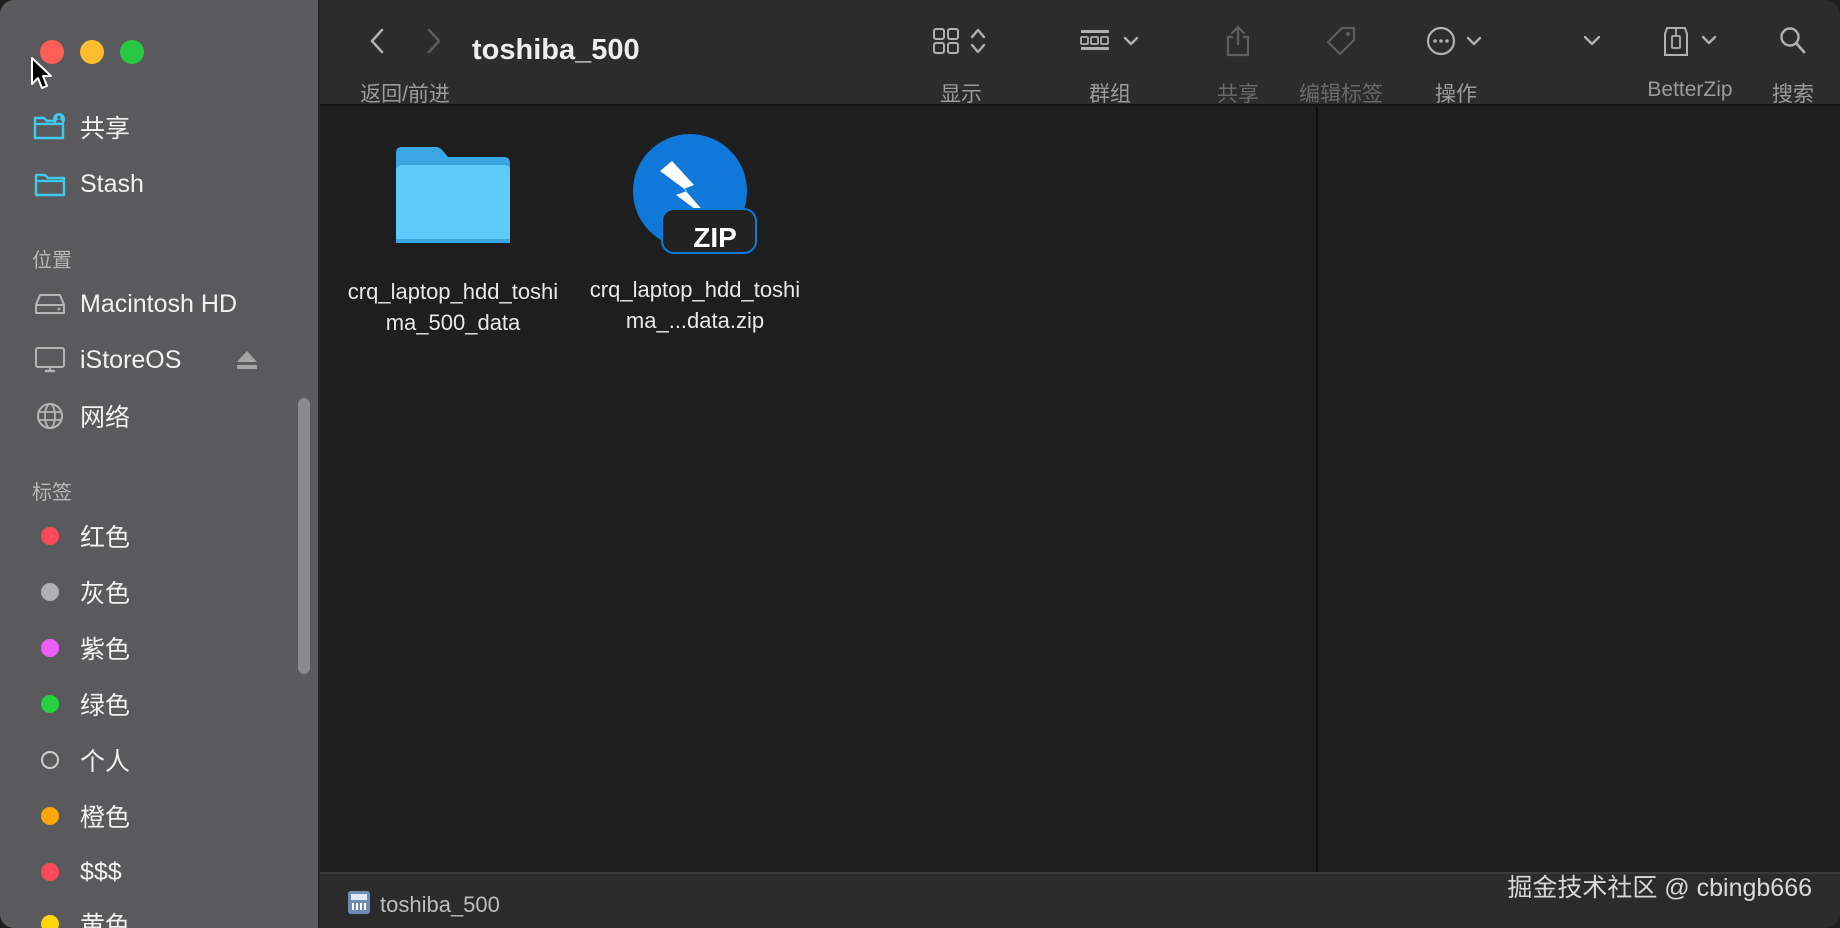 This screenshot has height=928, width=1840. Describe the element at coordinates (131, 359) in the screenshot. I see `sidebar-item-label: iStoreOS` at that location.